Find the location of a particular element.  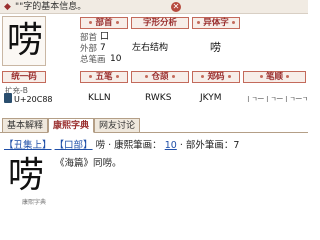

radical-header: 部首 is located at coordinates (104, 23).